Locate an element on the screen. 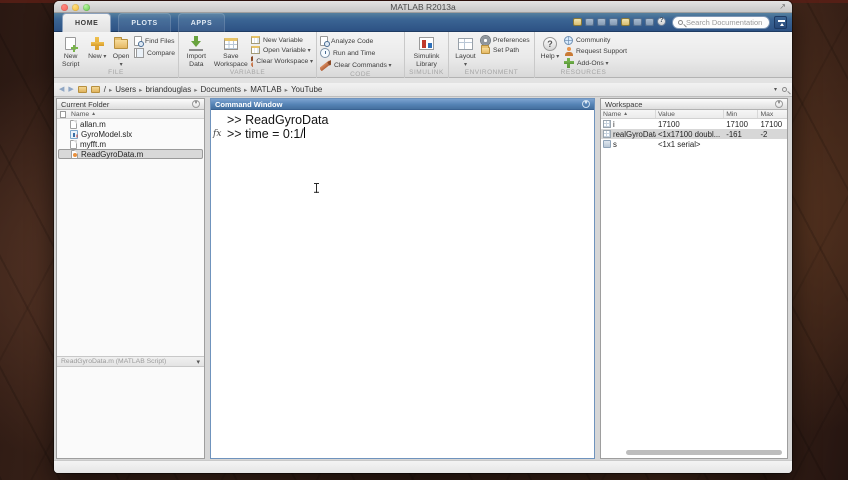 The image size is (848, 480). ribbon-group-simulink: Simulink Library SIMULINK is located at coordinates (426, 55).